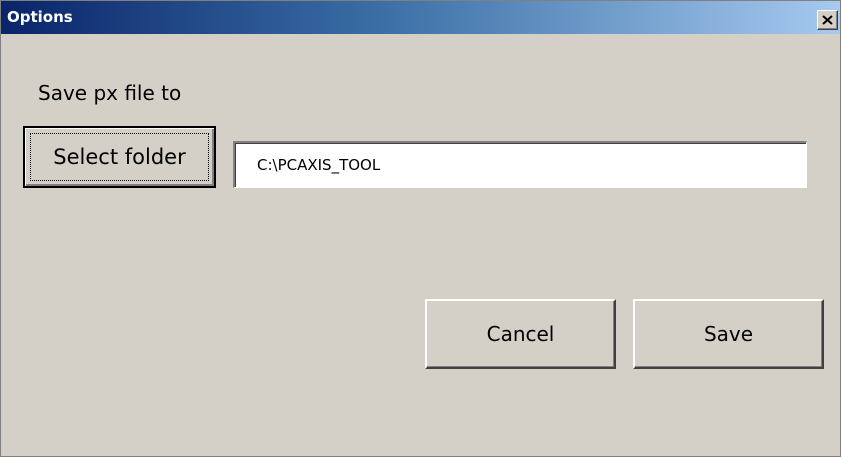  I want to click on close-icon, so click(827, 20).